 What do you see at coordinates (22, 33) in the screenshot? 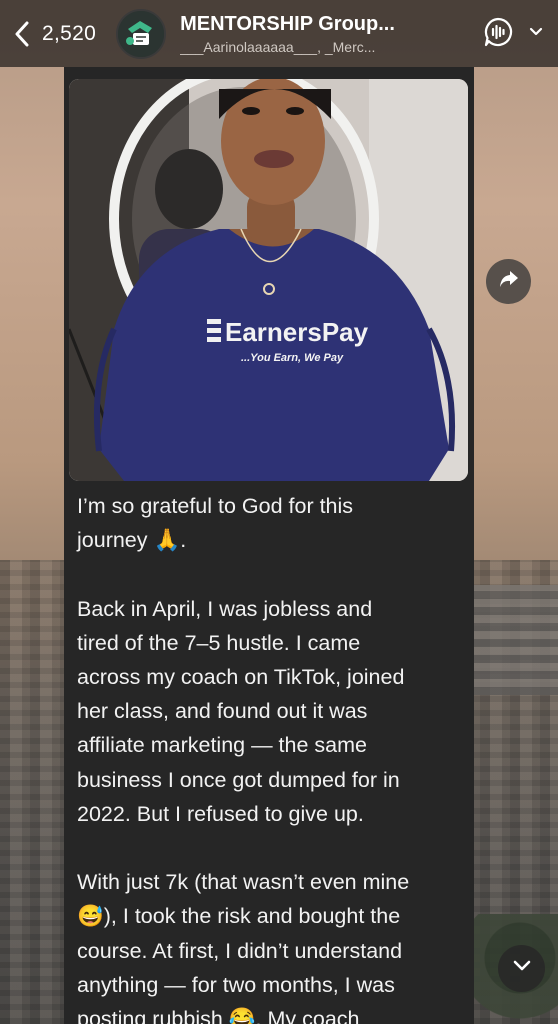
I see `chevron-left-icon` at bounding box center [22, 33].